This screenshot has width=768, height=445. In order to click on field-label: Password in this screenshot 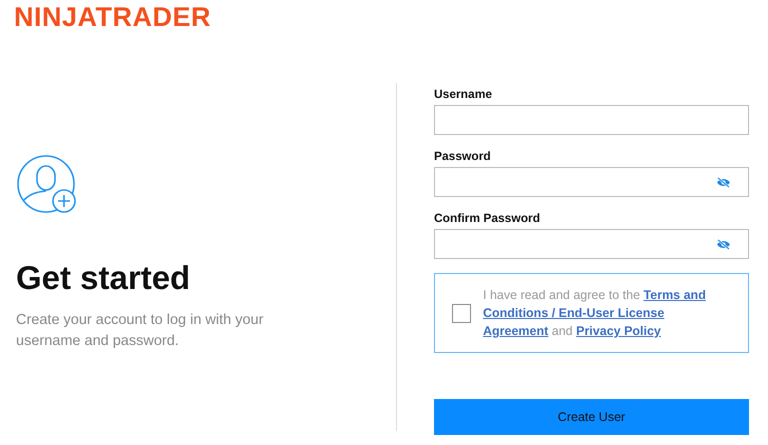, I will do `click(462, 156)`.